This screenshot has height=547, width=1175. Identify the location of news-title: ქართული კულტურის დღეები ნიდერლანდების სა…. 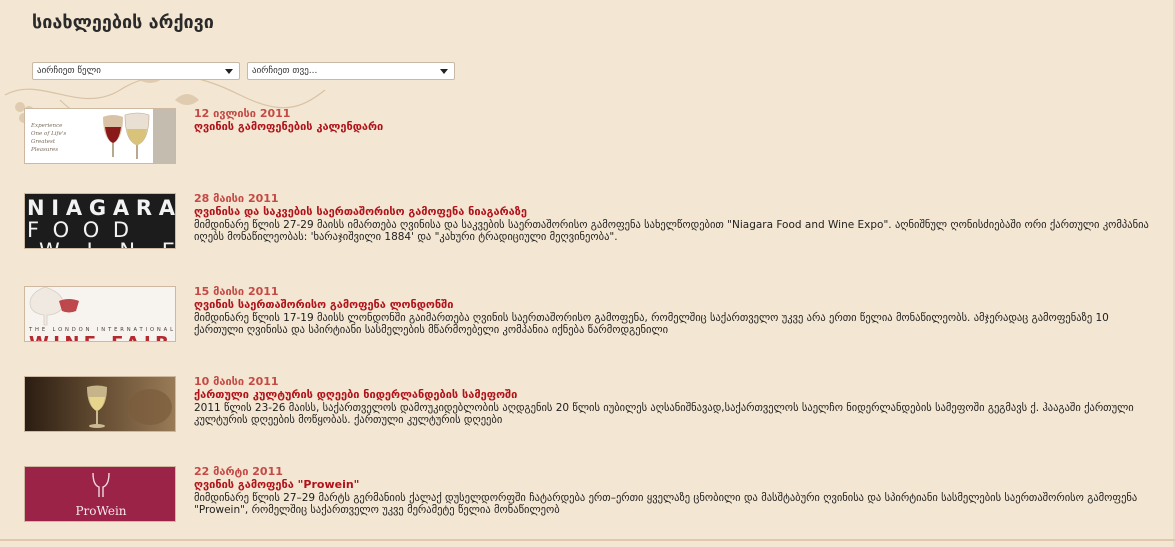
(674, 394).